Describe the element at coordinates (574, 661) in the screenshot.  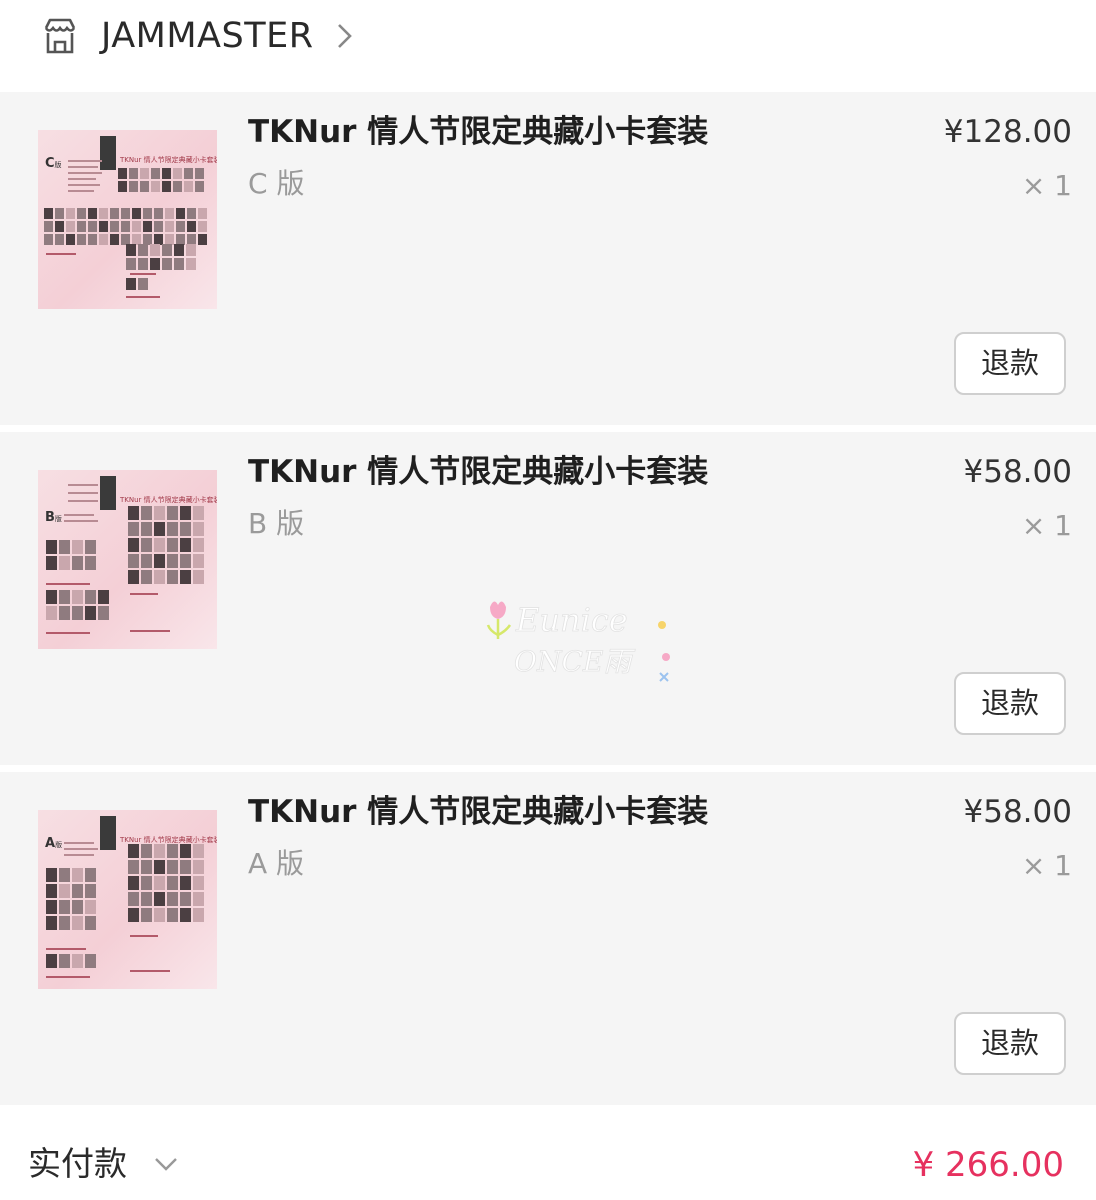
I see `svg-text: ONCE雨` at that location.